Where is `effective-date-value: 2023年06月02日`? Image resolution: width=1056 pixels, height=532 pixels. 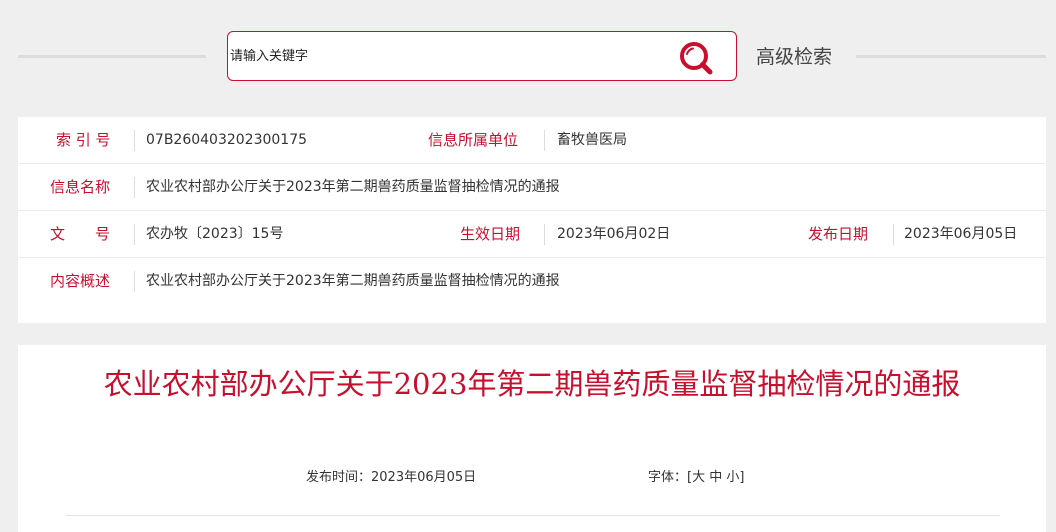 effective-date-value: 2023年06月02日 is located at coordinates (614, 234).